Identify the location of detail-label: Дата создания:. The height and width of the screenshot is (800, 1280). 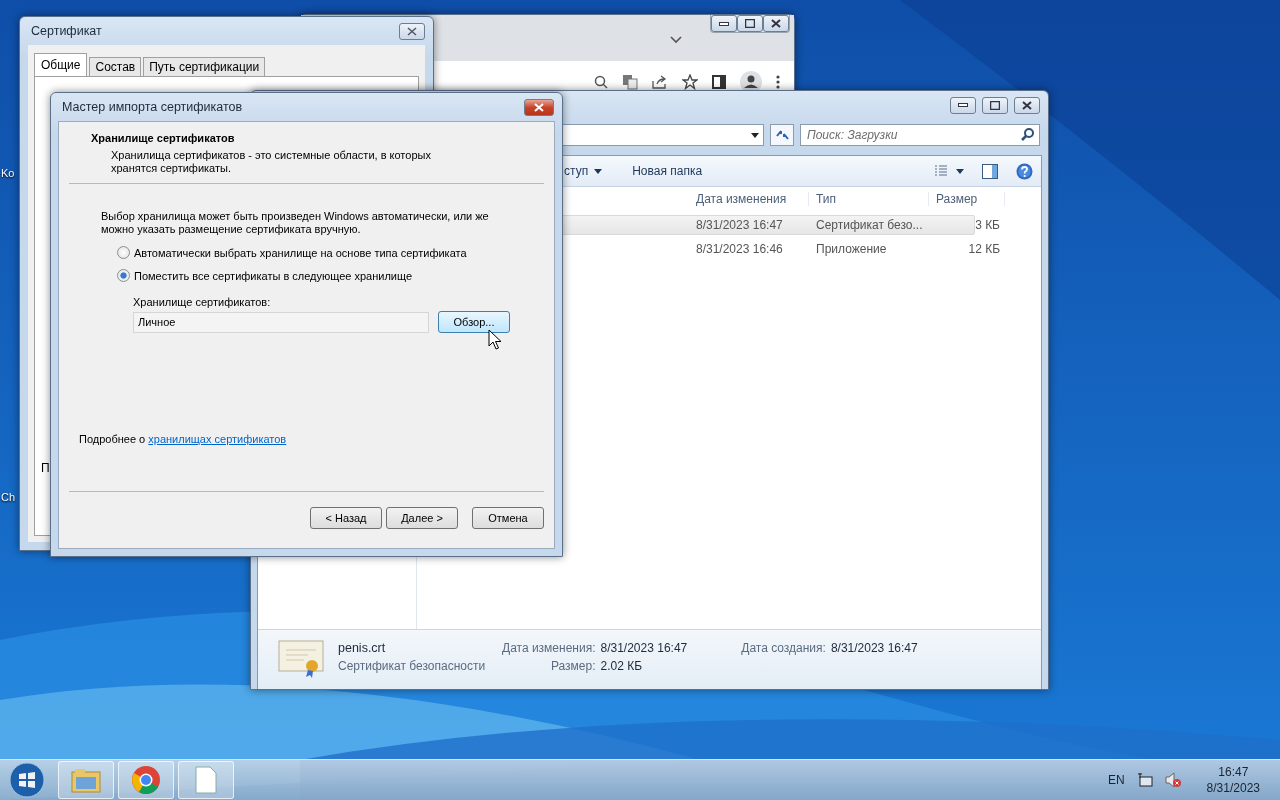
(783, 648).